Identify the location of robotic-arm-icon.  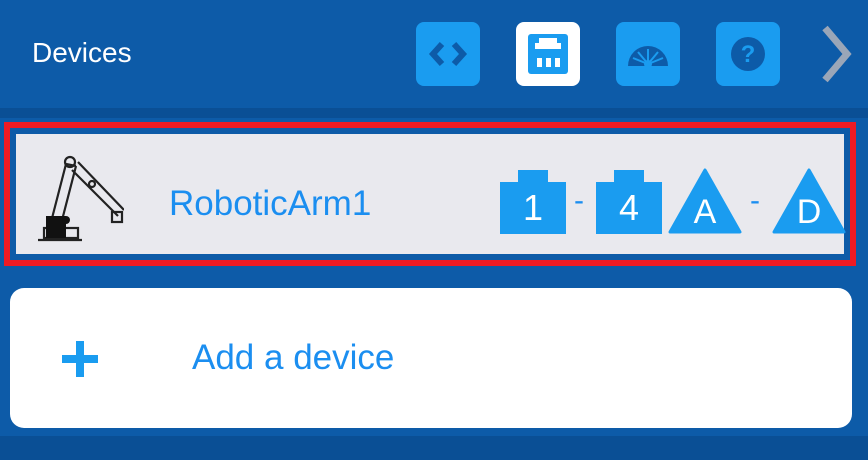
(81, 198).